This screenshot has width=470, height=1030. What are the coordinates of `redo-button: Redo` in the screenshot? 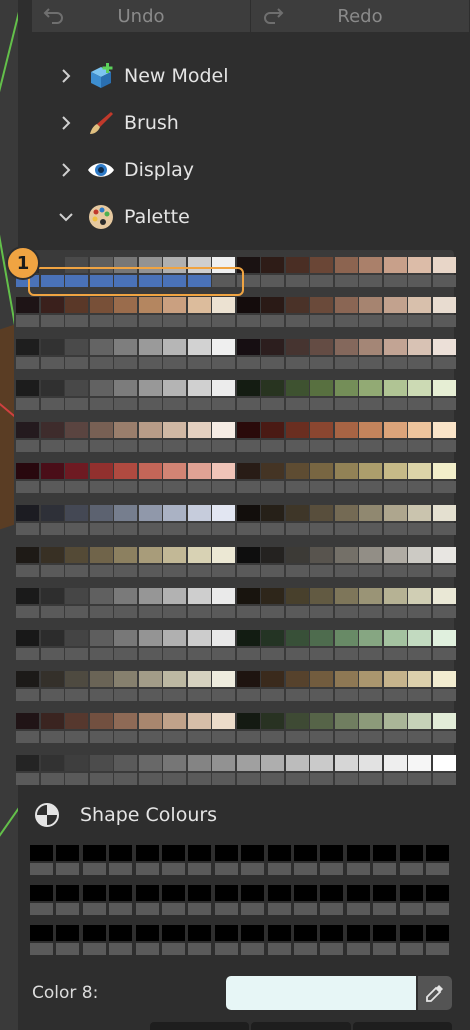 It's located at (360, 16).